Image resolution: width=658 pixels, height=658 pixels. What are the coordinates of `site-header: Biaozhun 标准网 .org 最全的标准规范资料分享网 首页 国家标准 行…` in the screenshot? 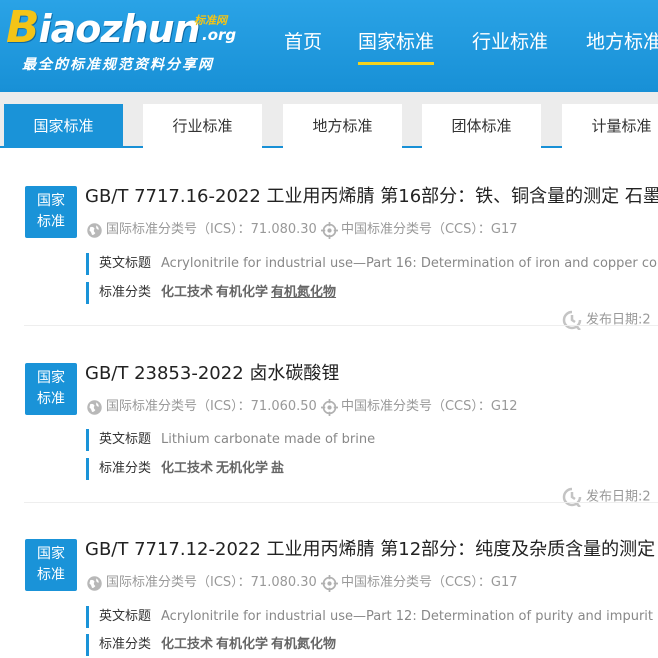 It's located at (329, 46).